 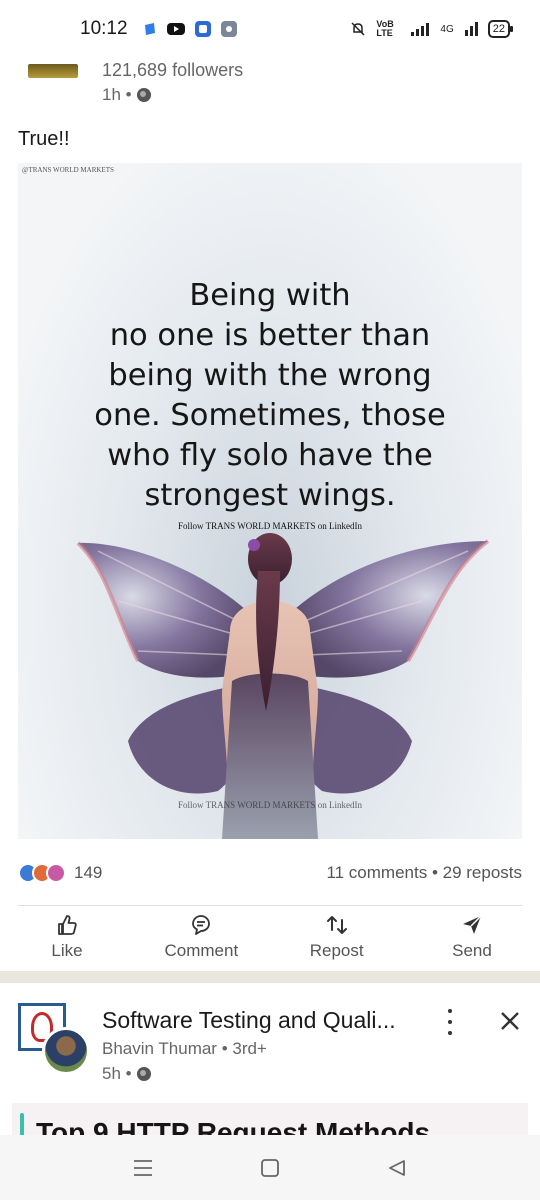 What do you see at coordinates (270, 88) in the screenshot?
I see `post-header: 121,689 followers 1h •` at bounding box center [270, 88].